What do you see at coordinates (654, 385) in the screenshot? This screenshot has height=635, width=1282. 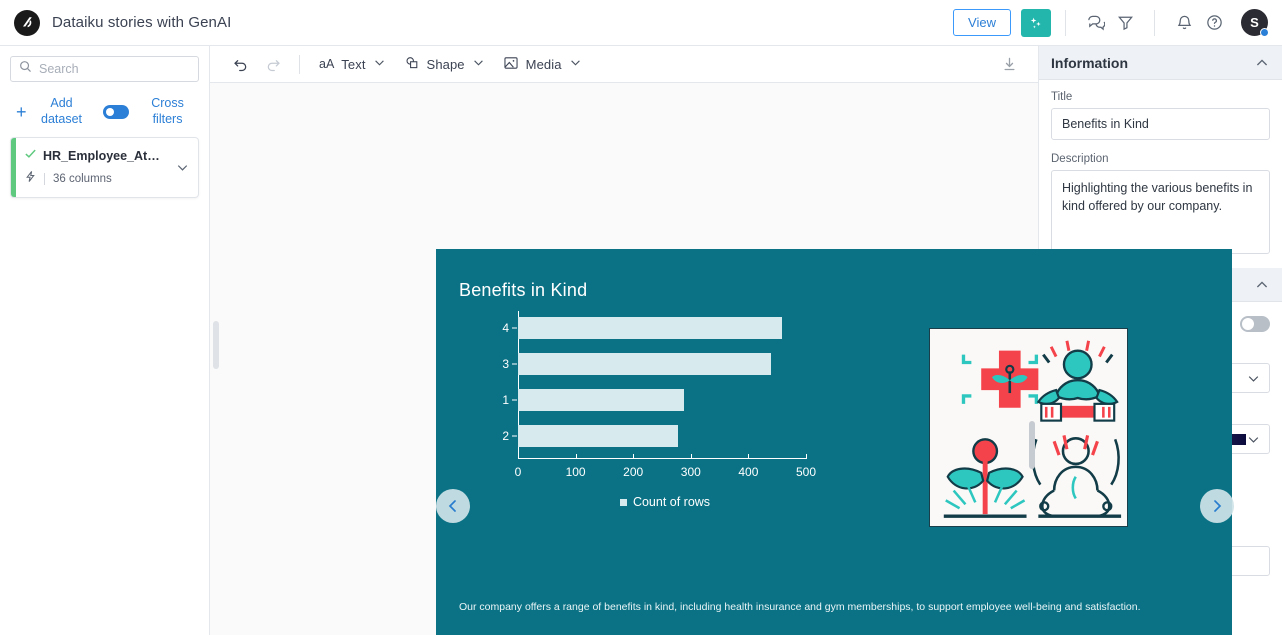 I see `chart-plot-area: 4 3 1 2` at bounding box center [654, 385].